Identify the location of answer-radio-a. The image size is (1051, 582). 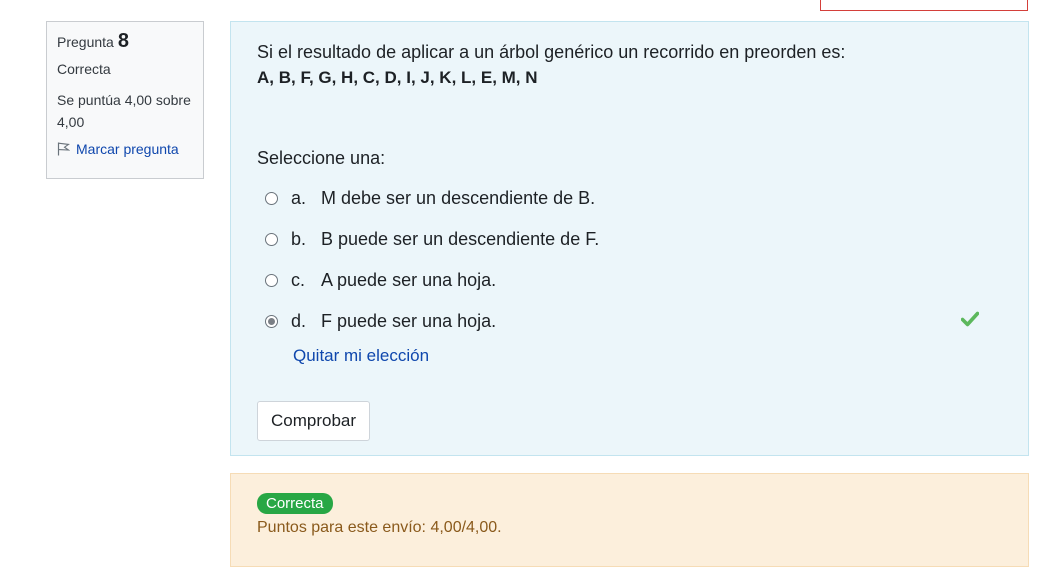
(271, 198).